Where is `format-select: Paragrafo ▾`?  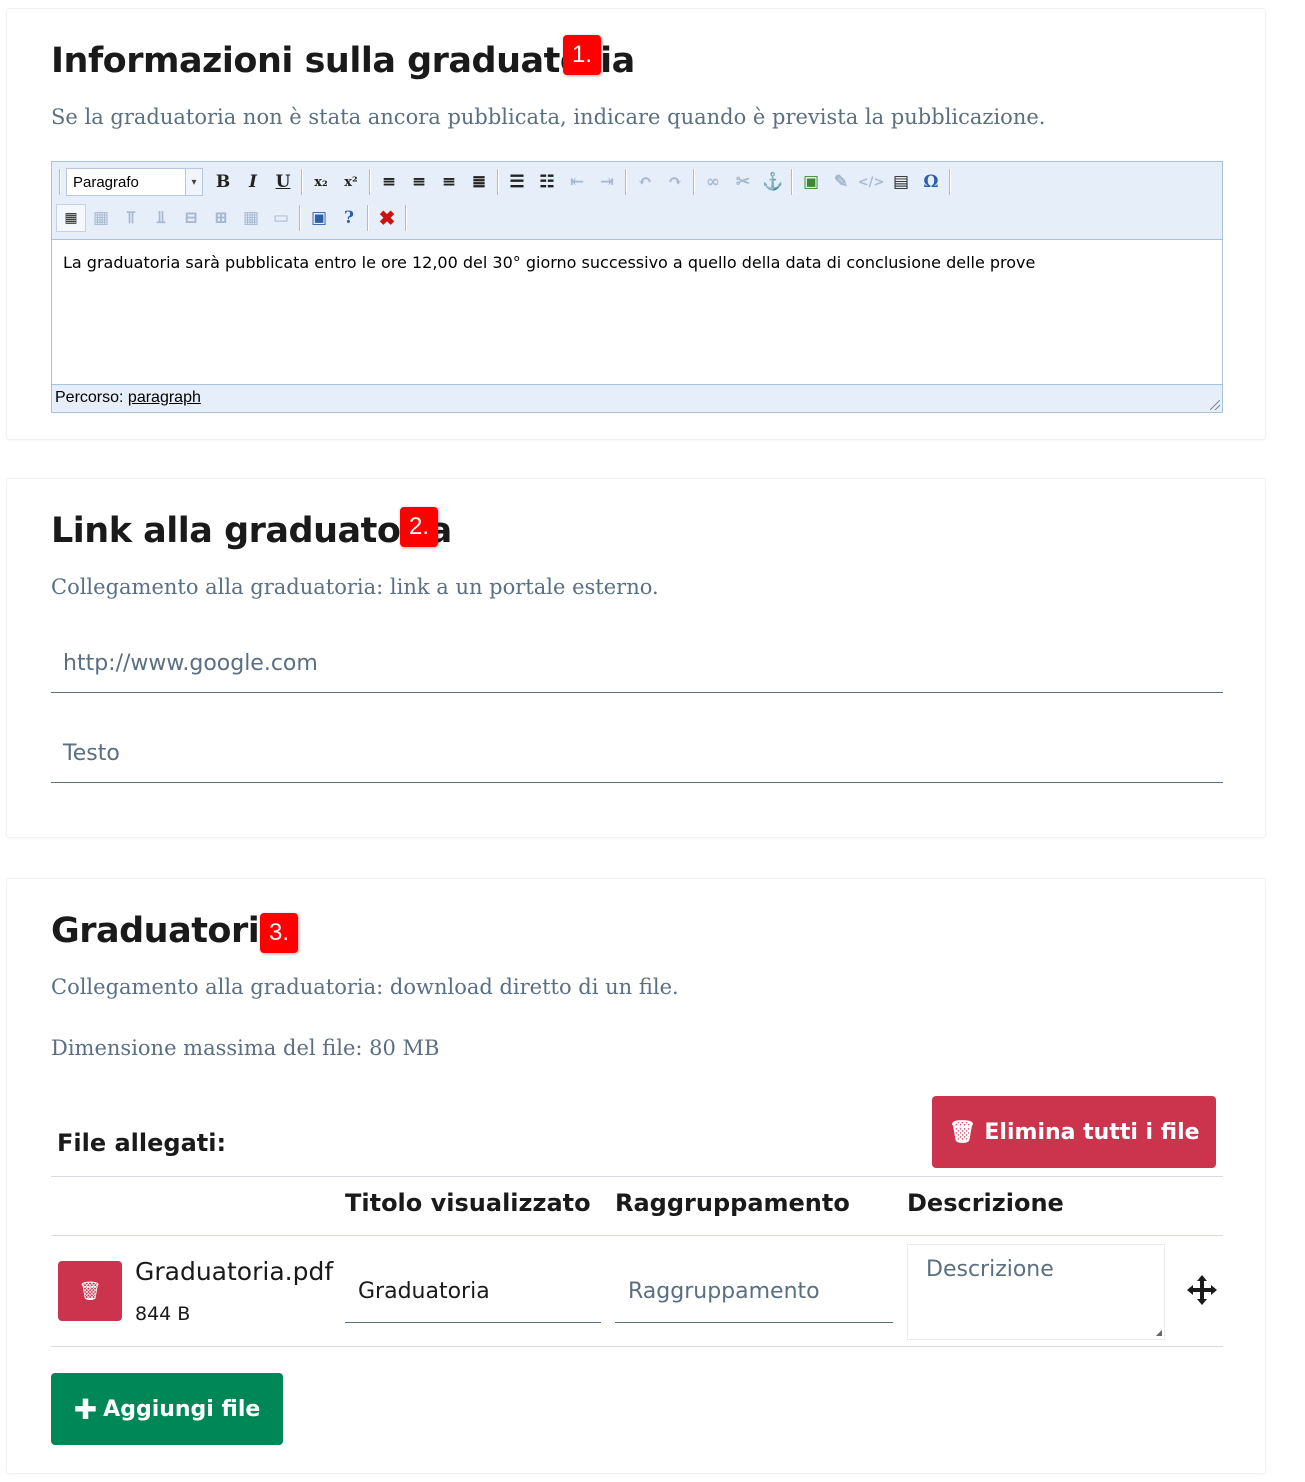 format-select: Paragrafo ▾ is located at coordinates (134, 182).